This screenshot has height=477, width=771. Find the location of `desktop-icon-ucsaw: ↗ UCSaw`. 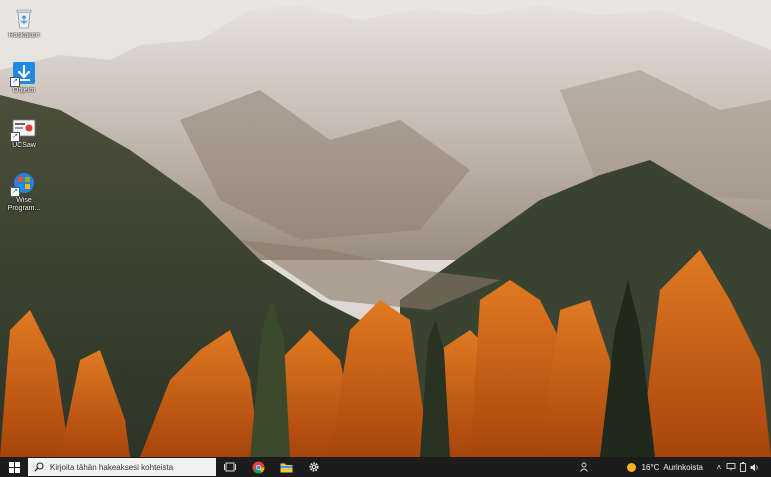

desktop-icon-ucsaw: ↗ UCSaw is located at coordinates (24, 141).